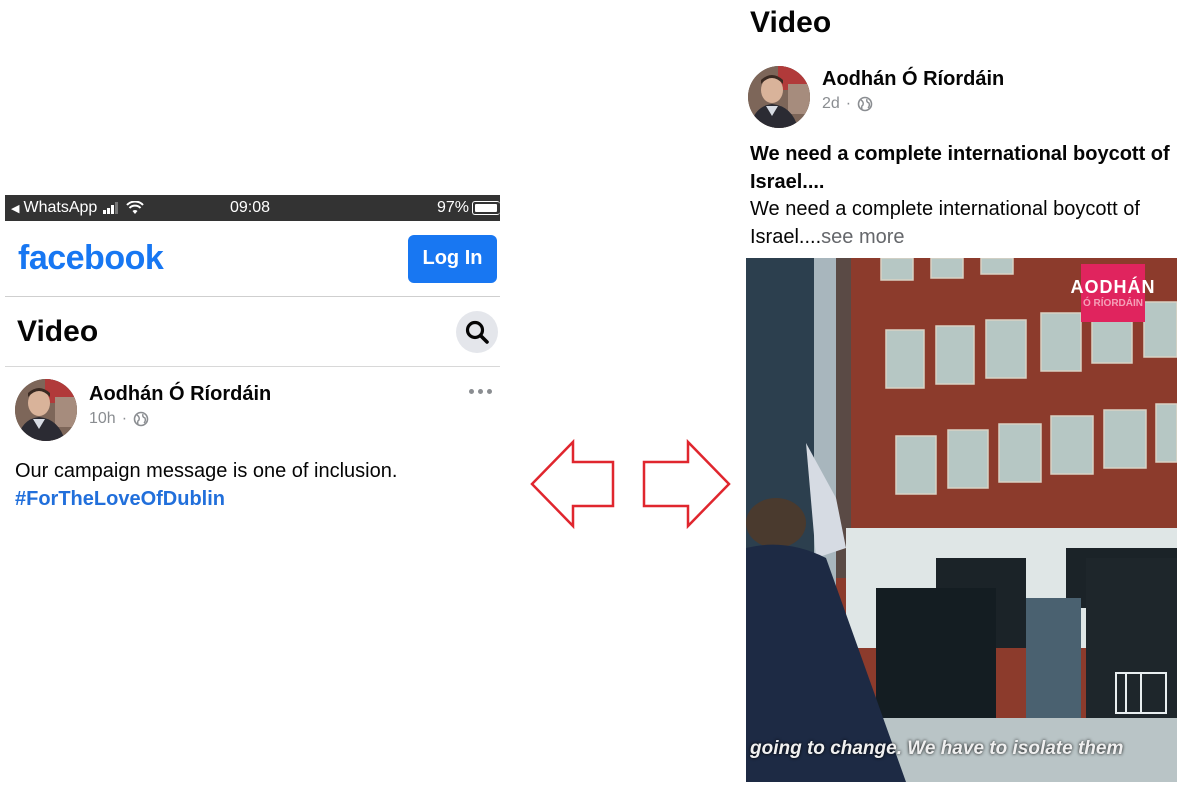 The image size is (1200, 800). I want to click on post-age: 10h, so click(102, 419).